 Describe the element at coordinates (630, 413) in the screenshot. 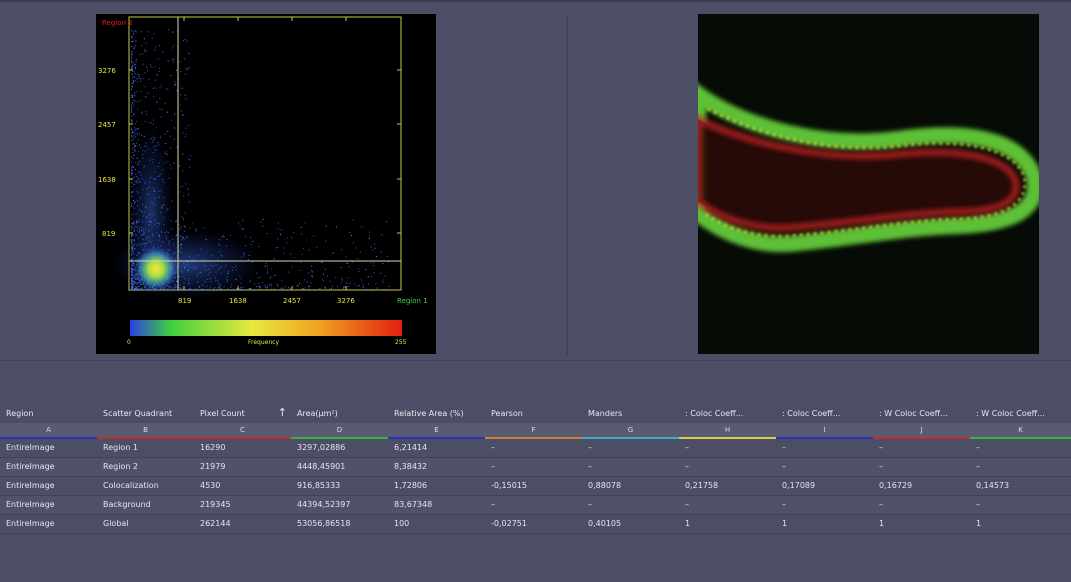

I see `column-header: Manders` at that location.